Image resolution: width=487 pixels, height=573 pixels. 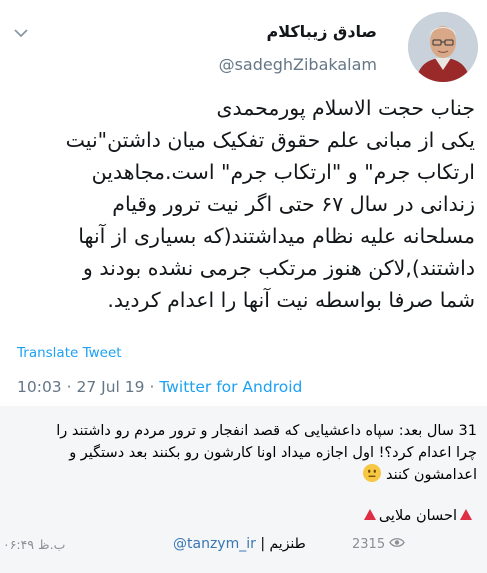 I want to click on chevron-down-icon, so click(x=21, y=33).